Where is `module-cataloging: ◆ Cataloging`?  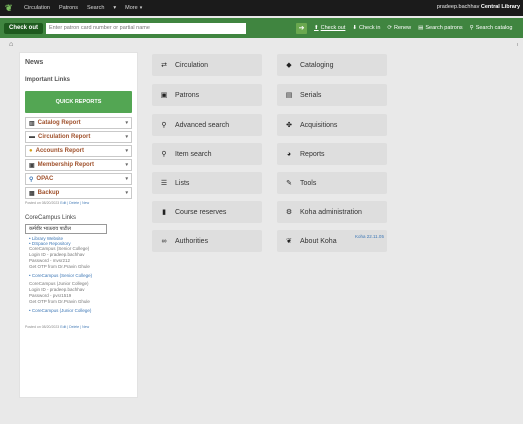
module-cataloging: ◆ Cataloging is located at coordinates (332, 65).